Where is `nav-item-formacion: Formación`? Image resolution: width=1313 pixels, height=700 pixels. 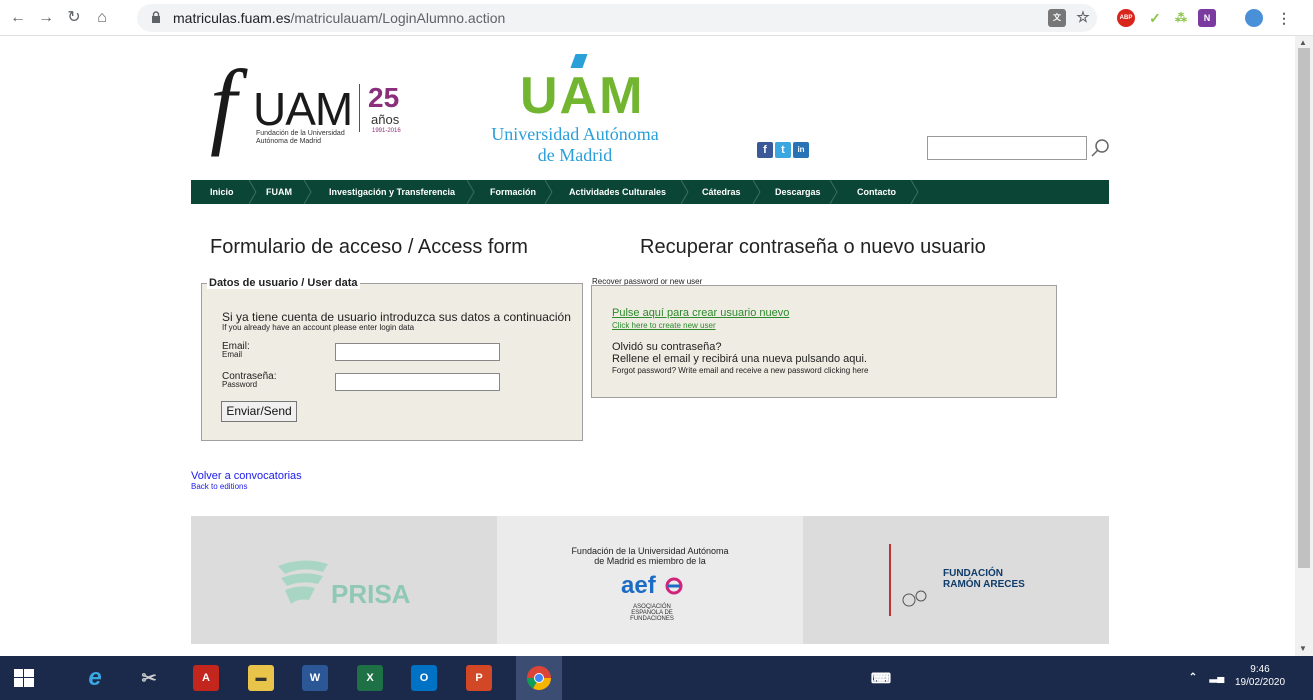
nav-item-formacion: Formación is located at coordinates (513, 192).